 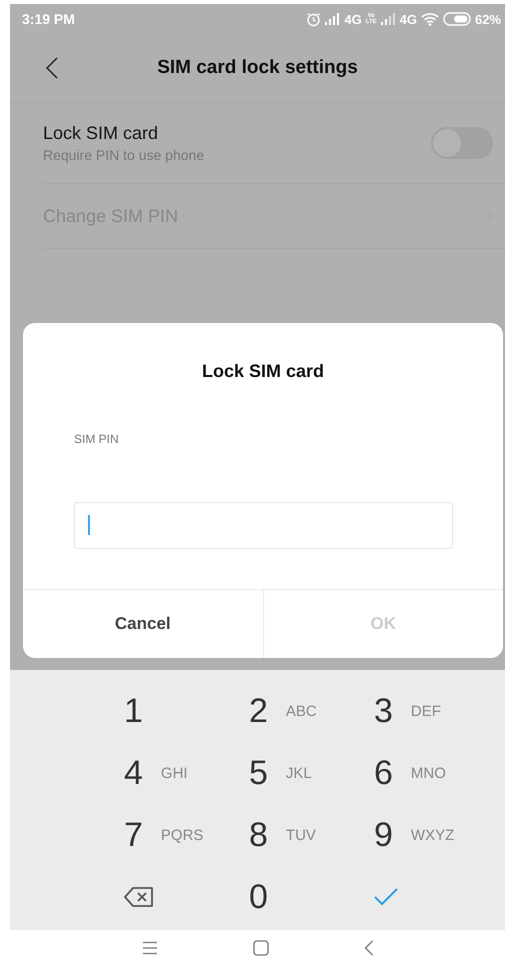 I want to click on keypad-key: 6 MNO, so click(x=422, y=773).